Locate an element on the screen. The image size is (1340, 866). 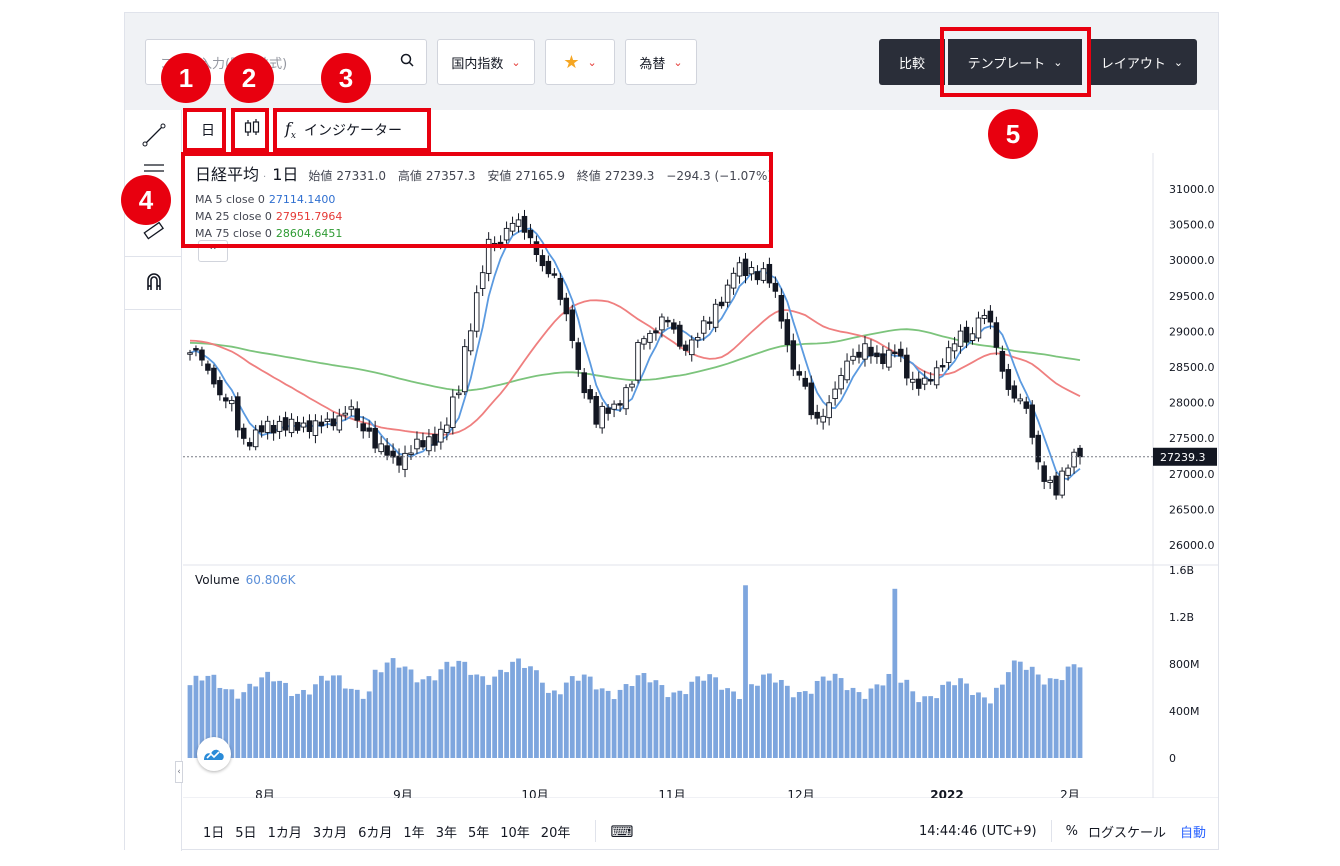
layout-button: レイアウト ⌄ is located at coordinates (1142, 62).